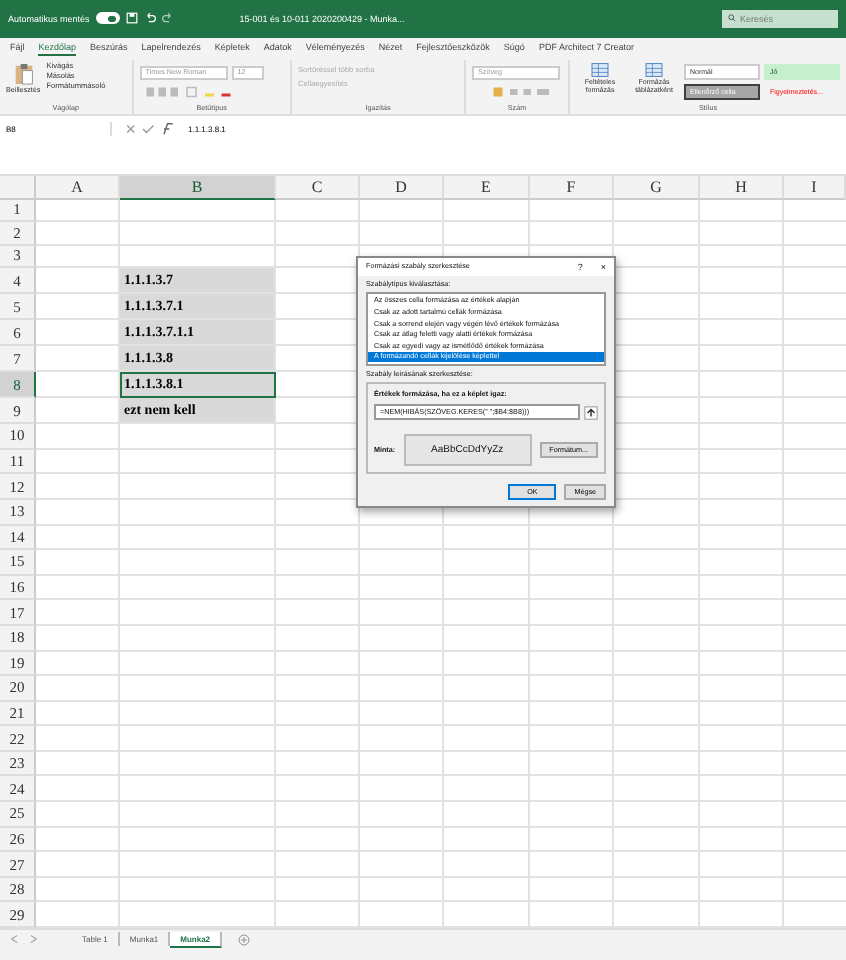  What do you see at coordinates (732, 18) in the screenshot?
I see `search-icon` at bounding box center [732, 18].